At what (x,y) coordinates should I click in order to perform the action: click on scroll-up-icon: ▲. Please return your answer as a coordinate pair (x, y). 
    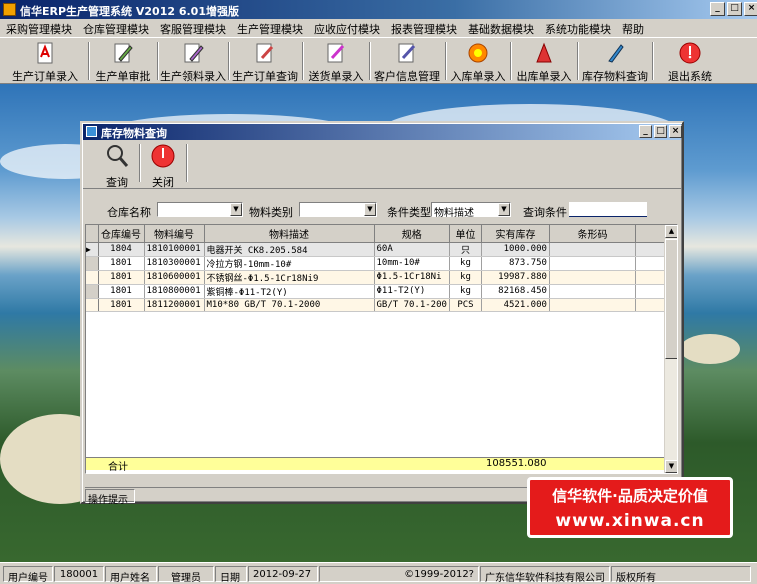
    Looking at the image, I should click on (671, 231).